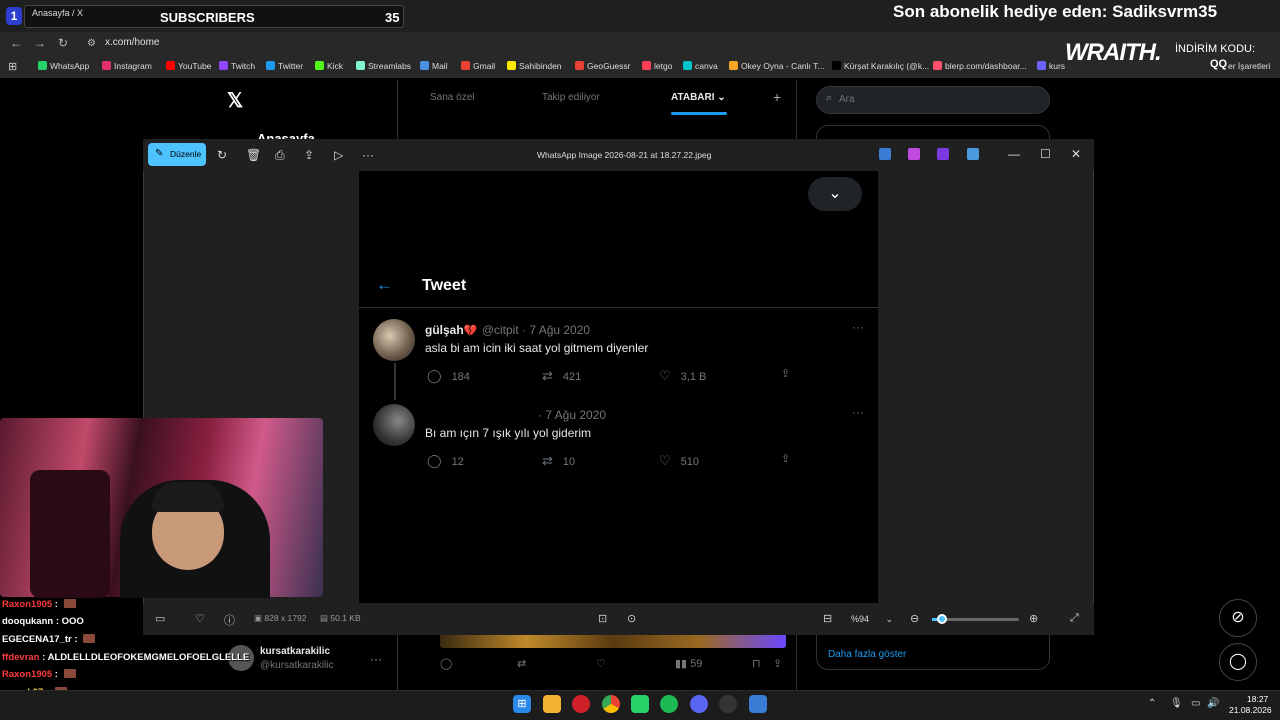 This screenshot has height=720, width=1280. I want to click on tab-atabari: ATABARI ⌄, so click(698, 97).